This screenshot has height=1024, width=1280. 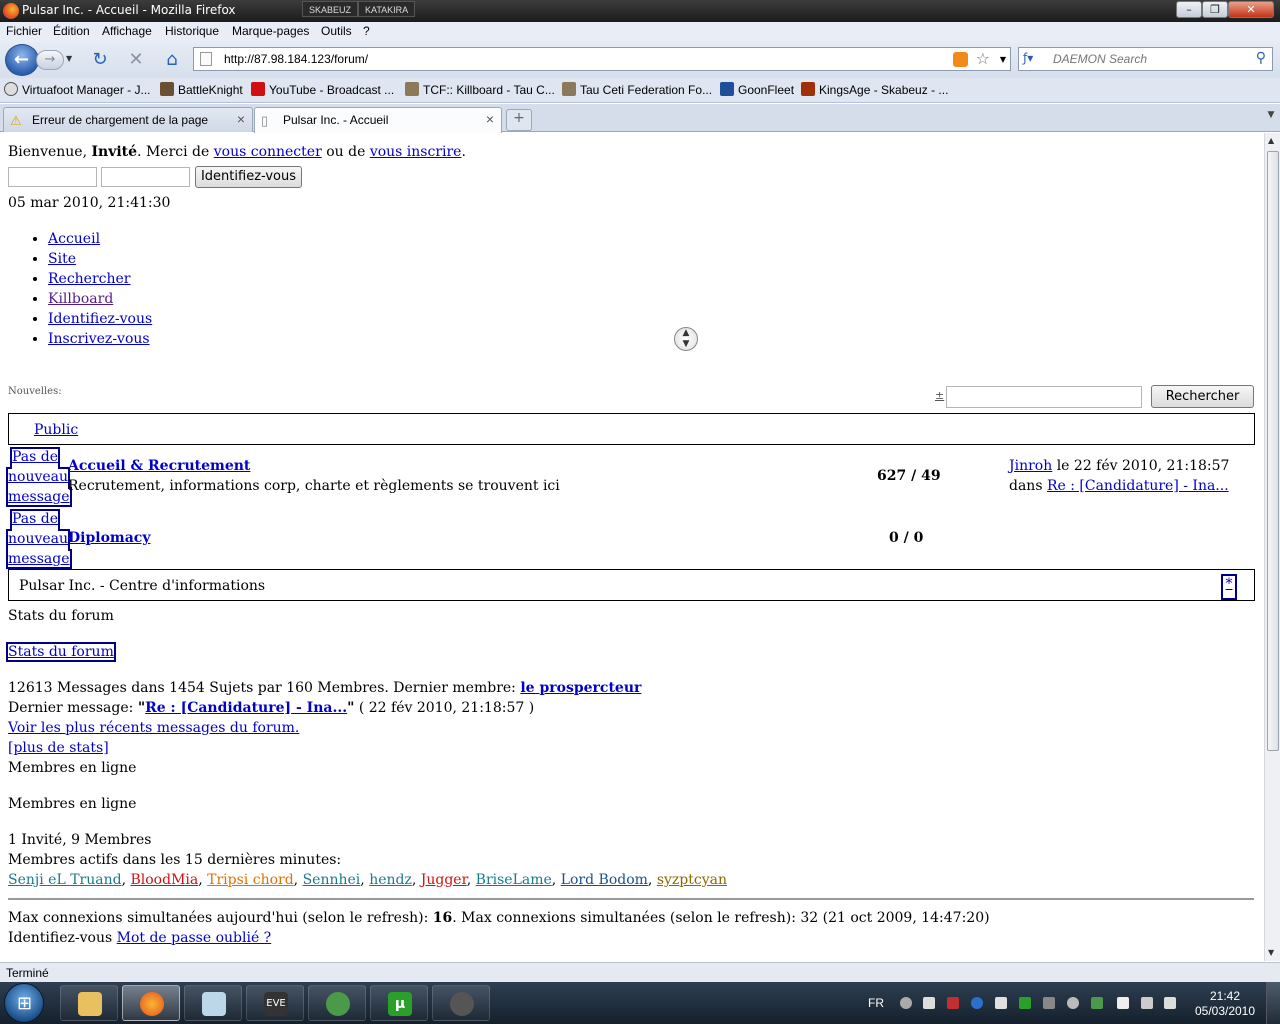 I want to click on menu-outils: Outils, so click(x=336, y=31).